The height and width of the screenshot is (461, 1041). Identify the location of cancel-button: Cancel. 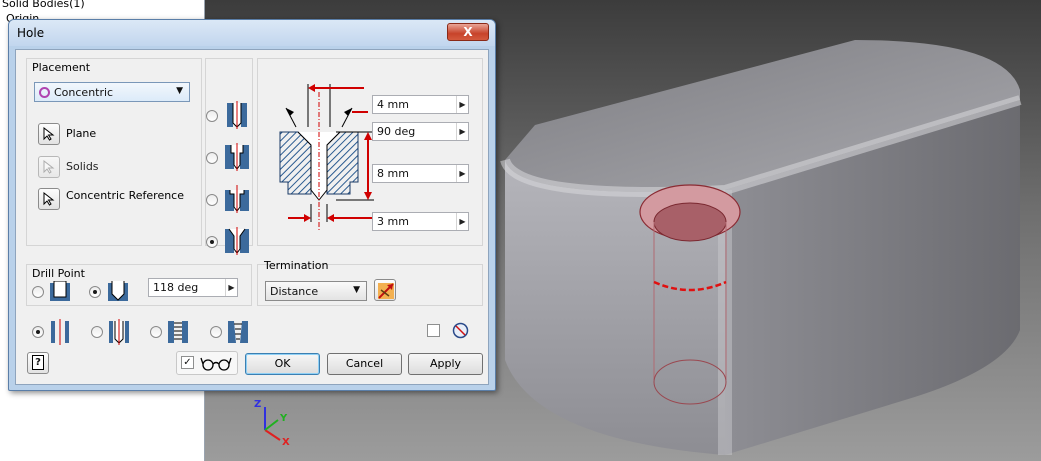
(364, 364).